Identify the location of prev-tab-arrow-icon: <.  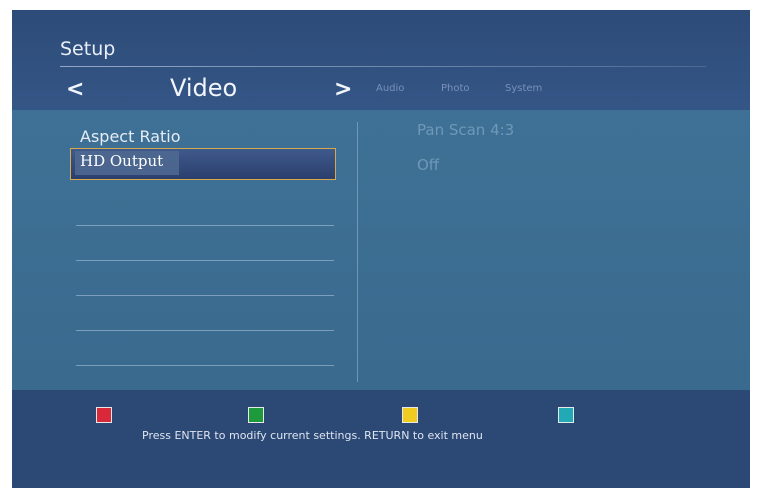
(75, 89).